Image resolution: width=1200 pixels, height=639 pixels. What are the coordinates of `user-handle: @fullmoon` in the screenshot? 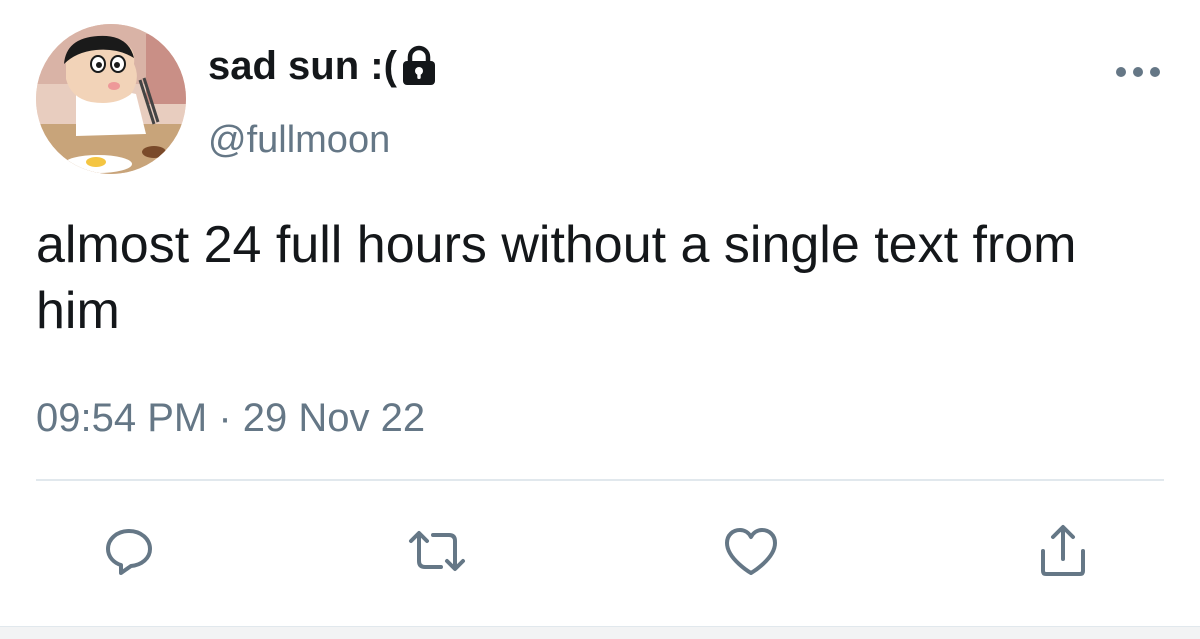 It's located at (299, 140).